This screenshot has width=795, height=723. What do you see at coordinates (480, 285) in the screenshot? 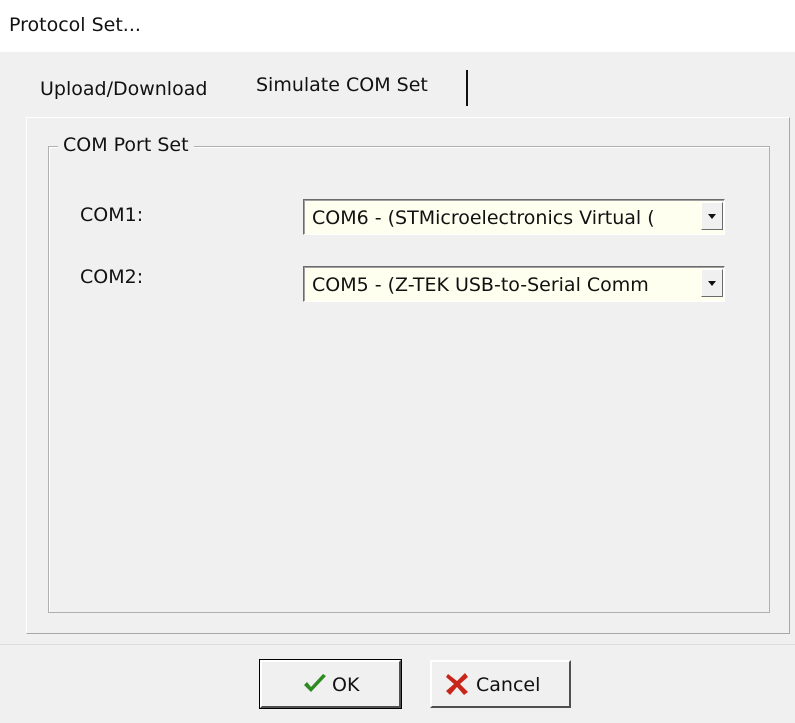
I see `com2-selected-value: COM5 - (Z-TEK USB-to-Serial Comm` at bounding box center [480, 285].